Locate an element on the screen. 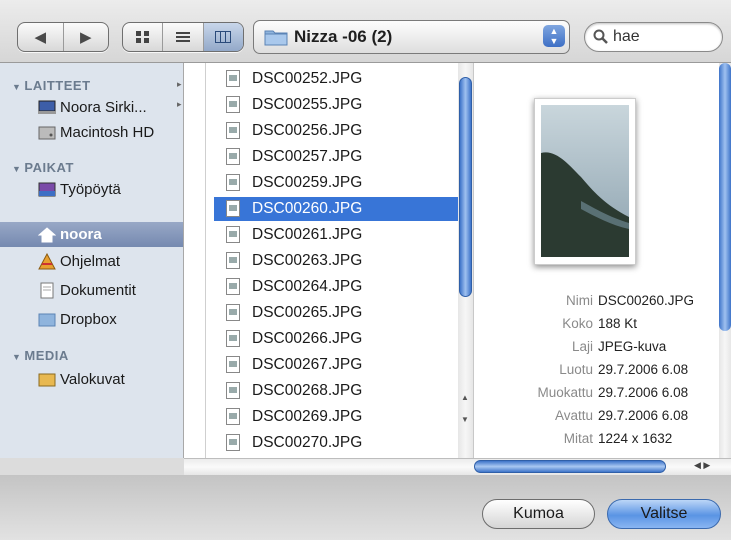 This screenshot has width=731, height=540. scroll-down-icon: ▼ is located at coordinates (465, 419).